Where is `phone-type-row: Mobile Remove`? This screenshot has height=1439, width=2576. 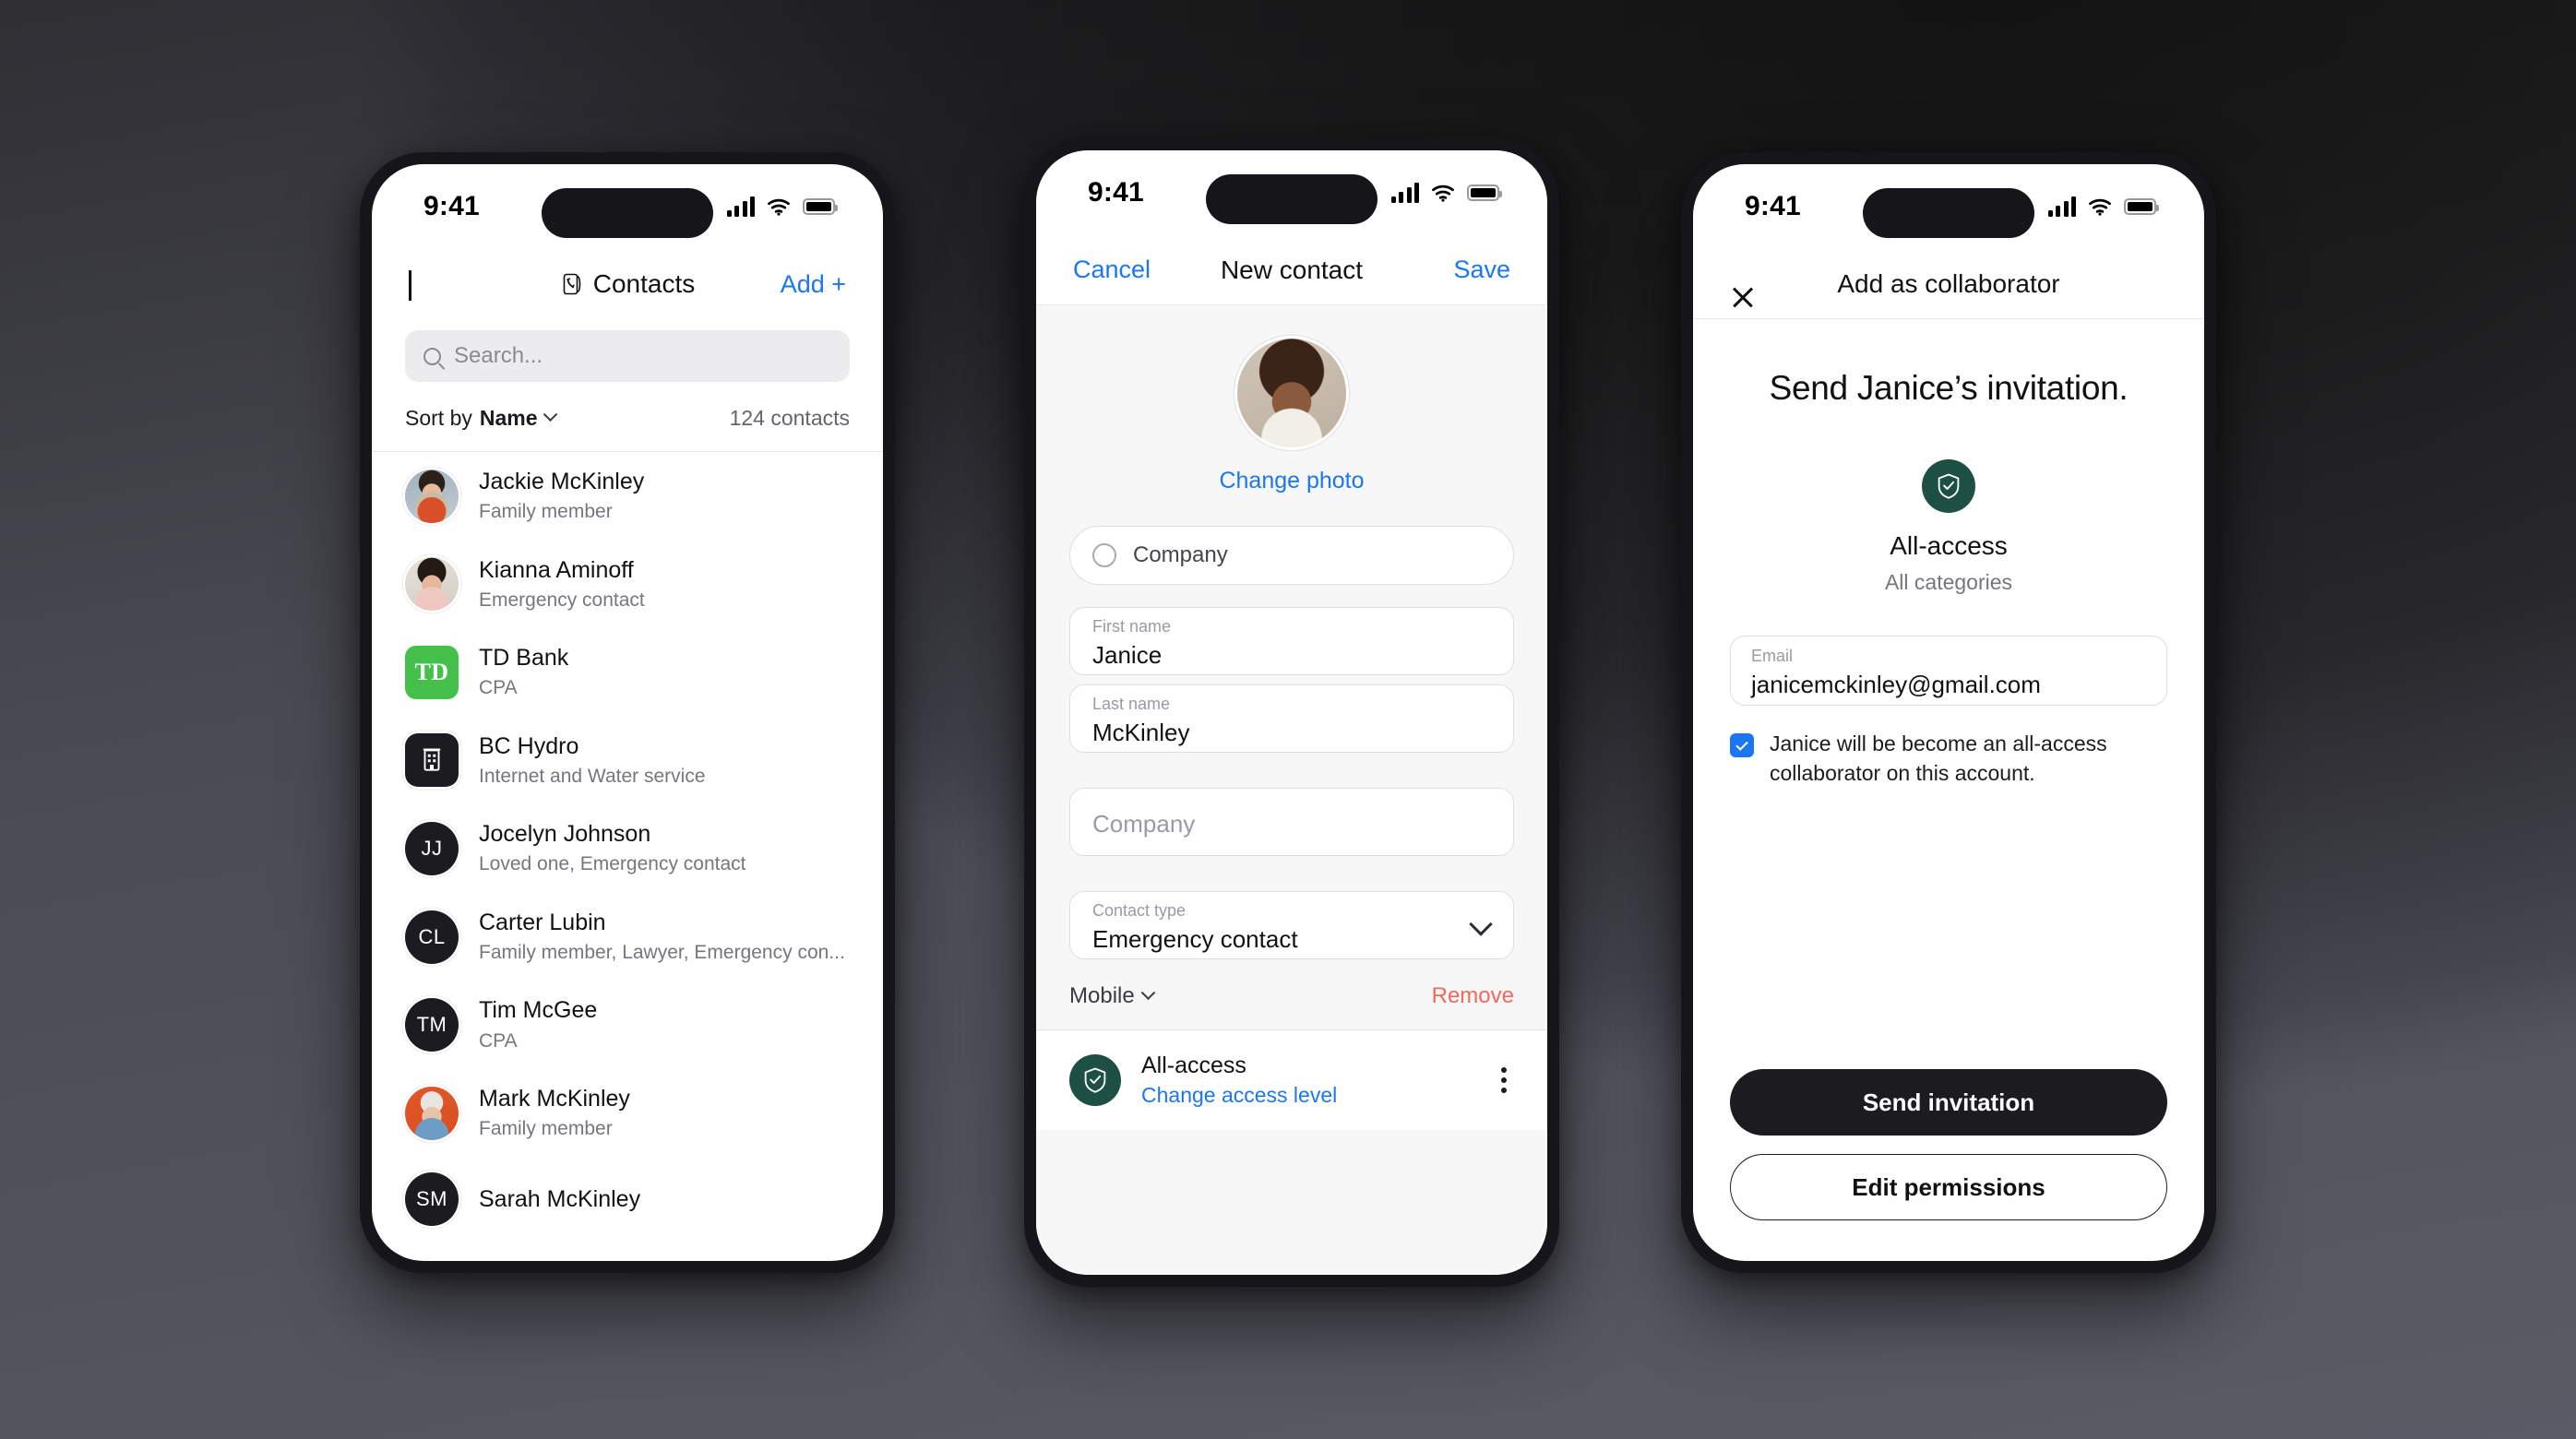
phone-type-row: Mobile Remove is located at coordinates (1291, 994).